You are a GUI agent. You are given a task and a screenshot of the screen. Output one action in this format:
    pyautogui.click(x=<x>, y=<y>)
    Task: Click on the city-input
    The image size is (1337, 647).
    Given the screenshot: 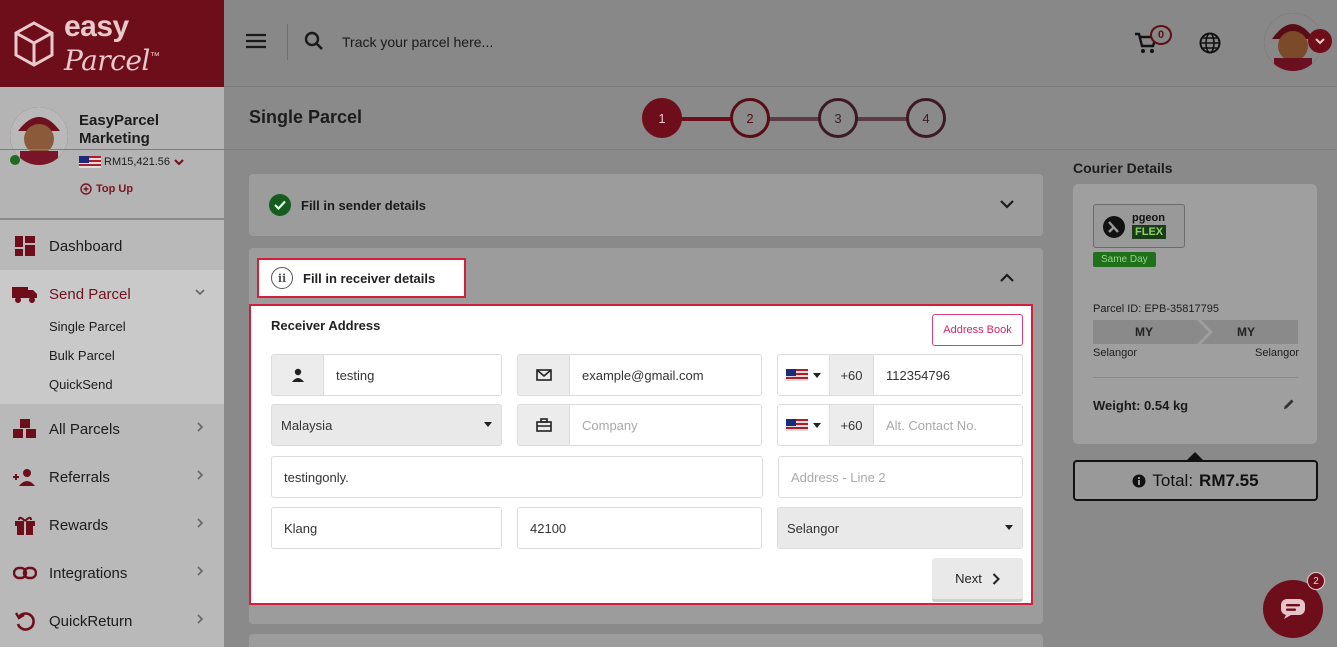 What is the action you would take?
    pyautogui.click(x=386, y=528)
    